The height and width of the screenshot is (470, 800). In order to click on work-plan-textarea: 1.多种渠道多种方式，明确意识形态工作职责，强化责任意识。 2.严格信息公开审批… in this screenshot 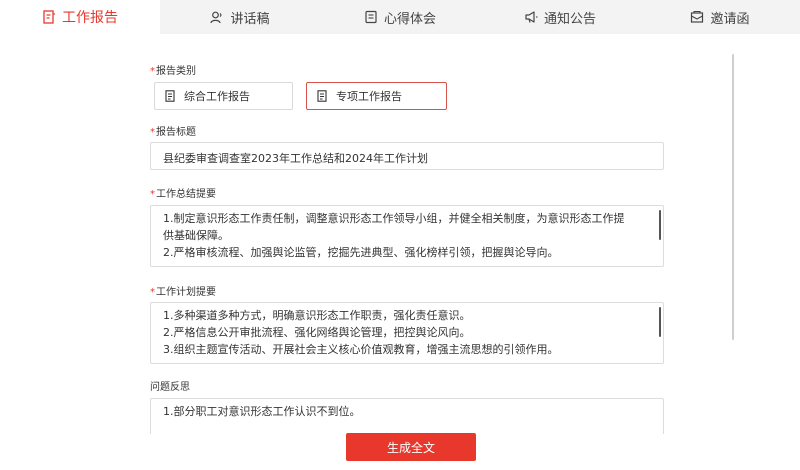, I will do `click(407, 333)`.